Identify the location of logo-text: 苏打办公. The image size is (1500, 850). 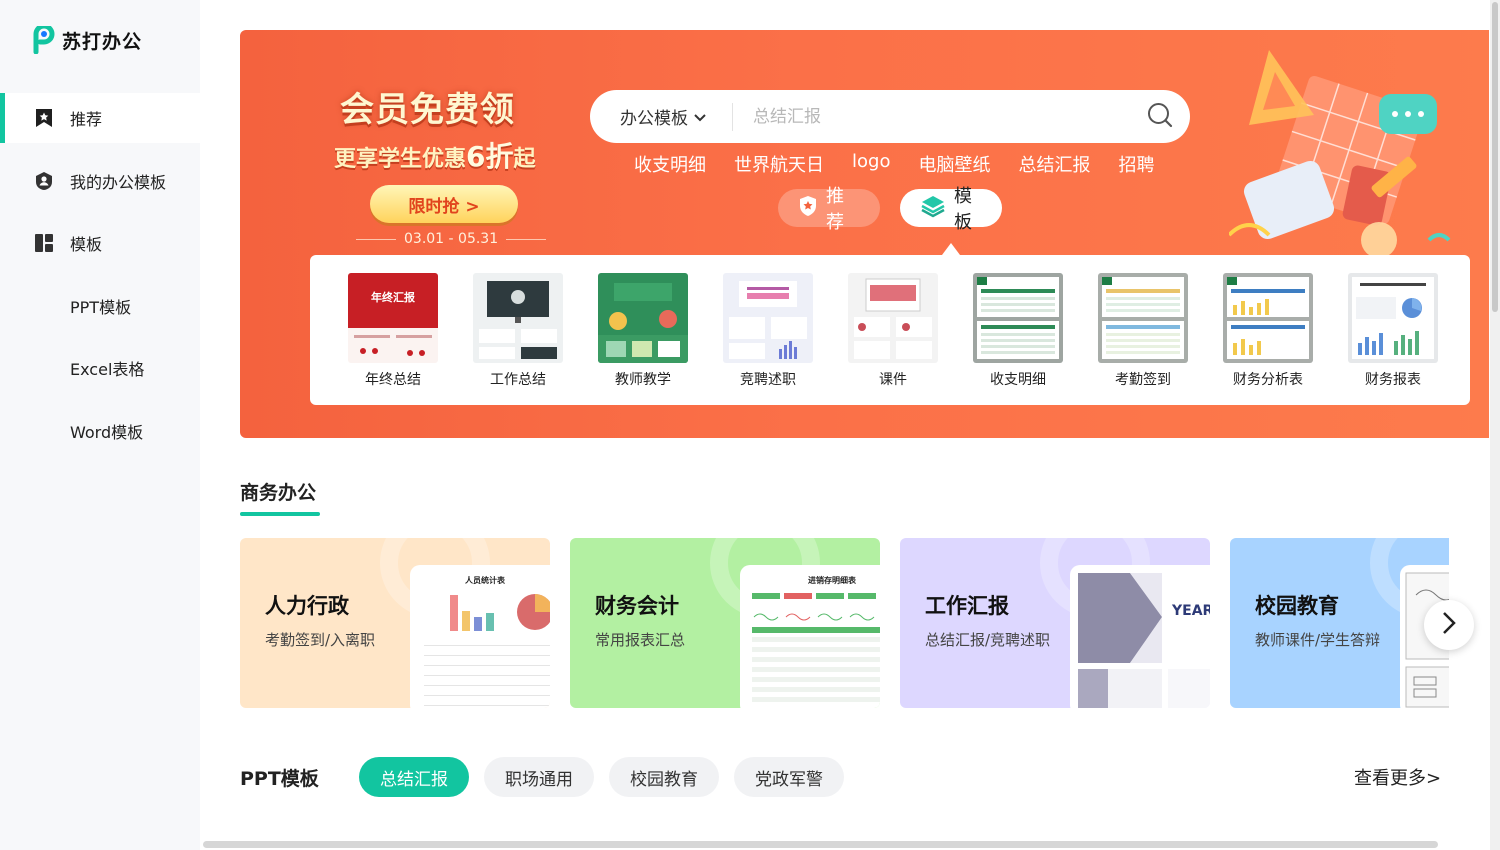
(102, 41).